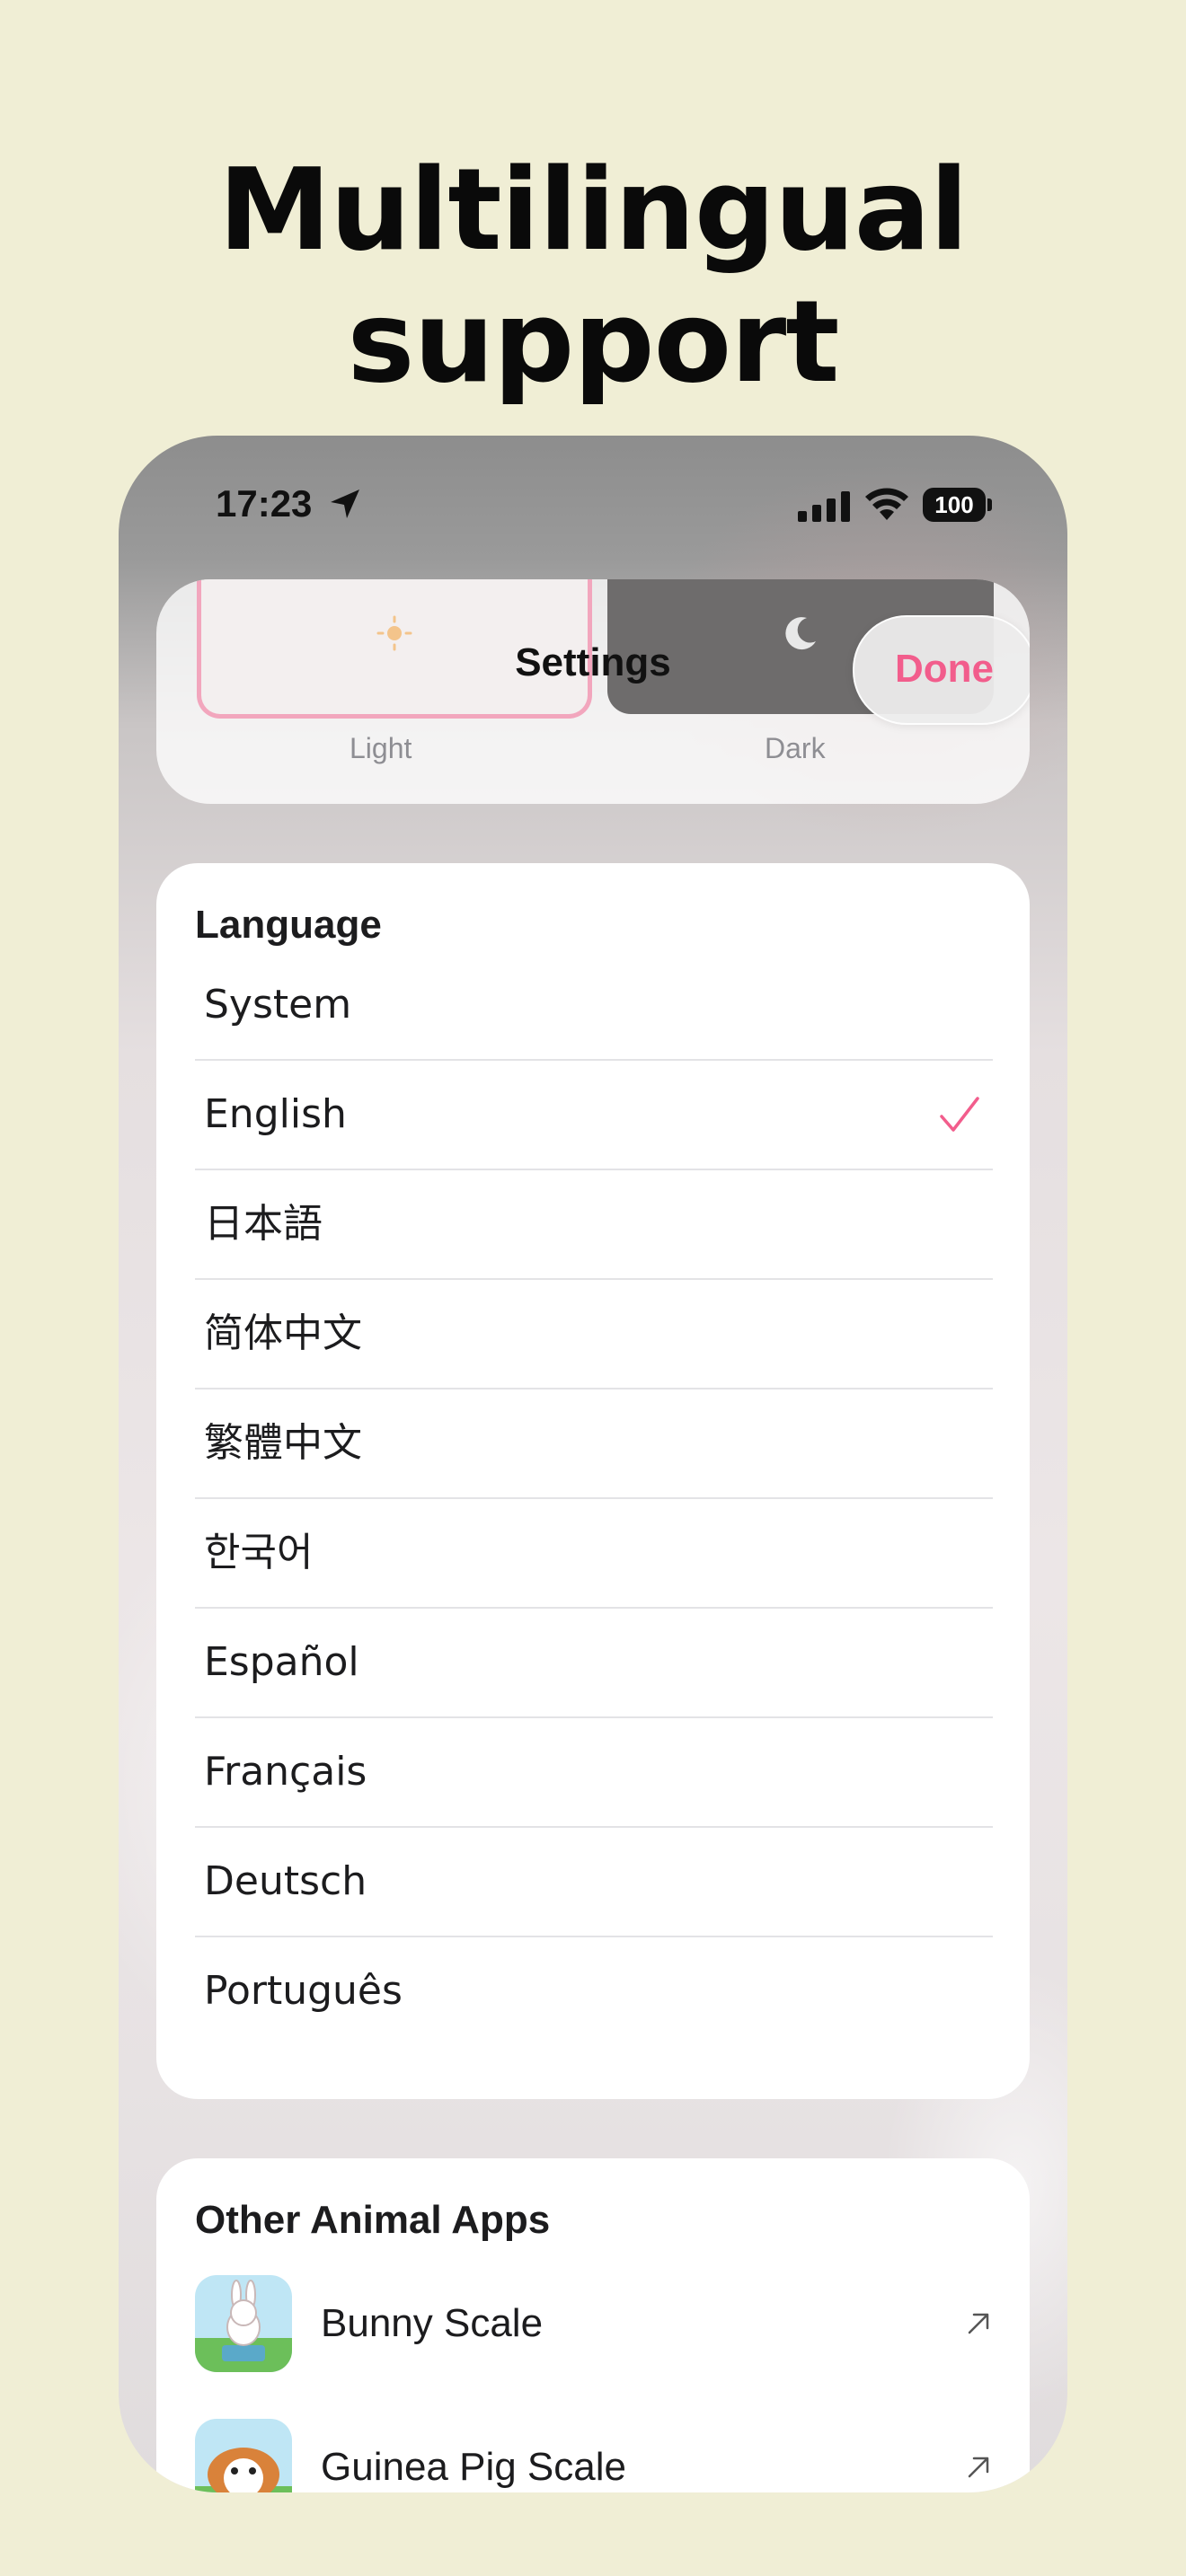  I want to click on language-option-label: System, so click(278, 1005).